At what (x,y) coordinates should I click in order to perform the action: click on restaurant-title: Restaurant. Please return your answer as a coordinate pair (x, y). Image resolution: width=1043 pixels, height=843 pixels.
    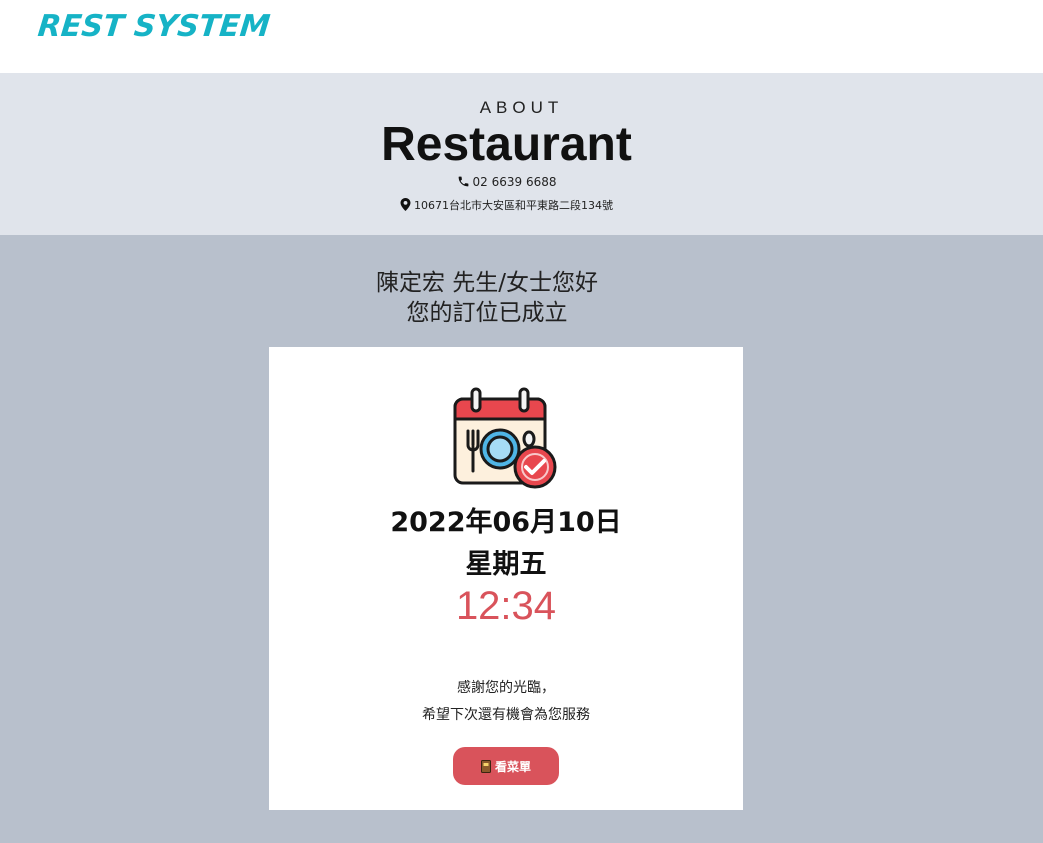
    Looking at the image, I should click on (506, 144).